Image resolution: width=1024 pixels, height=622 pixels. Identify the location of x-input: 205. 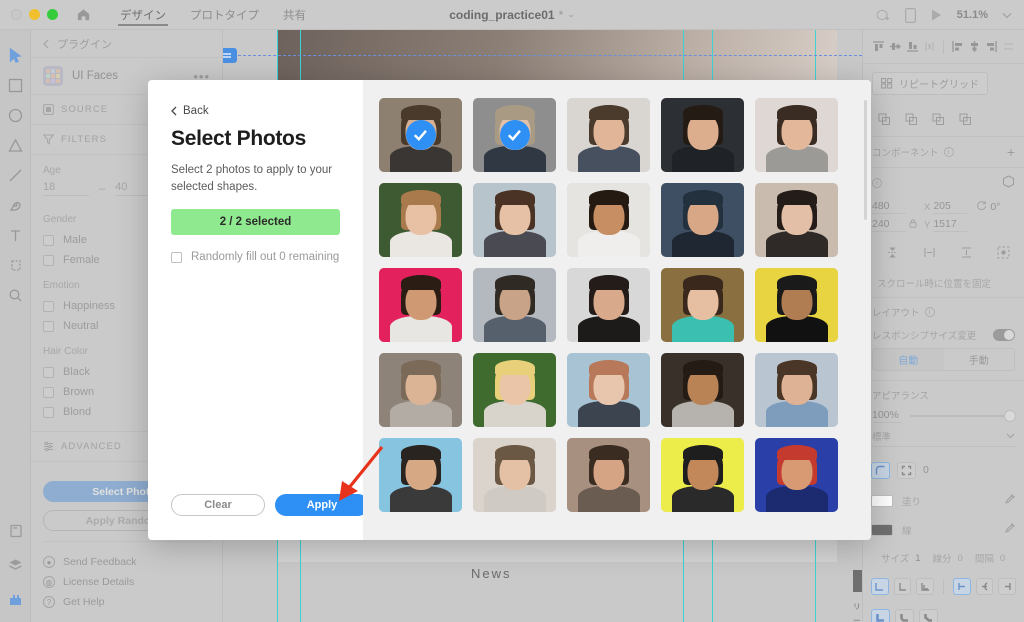
(950, 207).